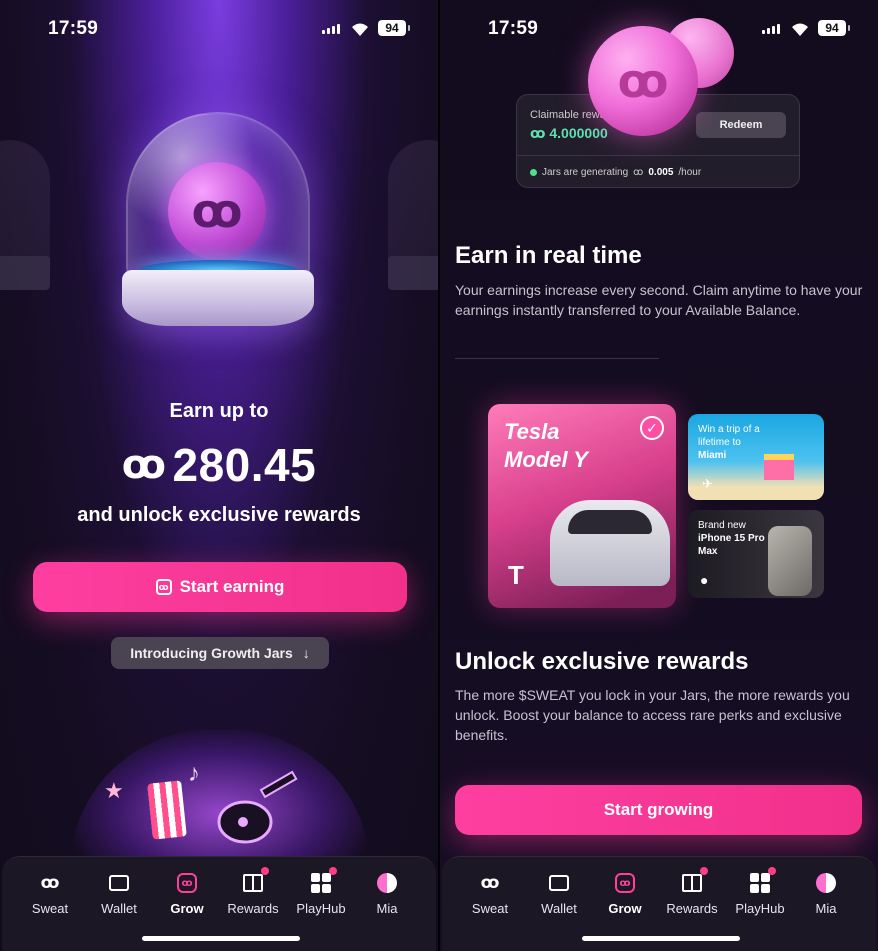 This screenshot has height=951, width=878. What do you see at coordinates (643, 81) in the screenshot?
I see `coin-big-icon: ꝏ` at bounding box center [643, 81].